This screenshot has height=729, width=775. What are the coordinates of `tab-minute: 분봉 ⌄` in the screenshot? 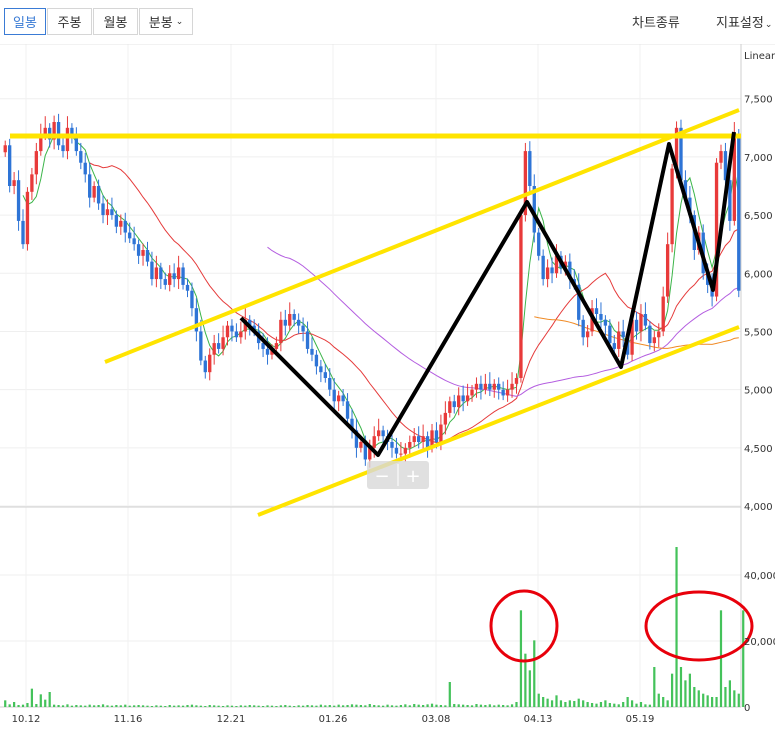 It's located at (166, 21).